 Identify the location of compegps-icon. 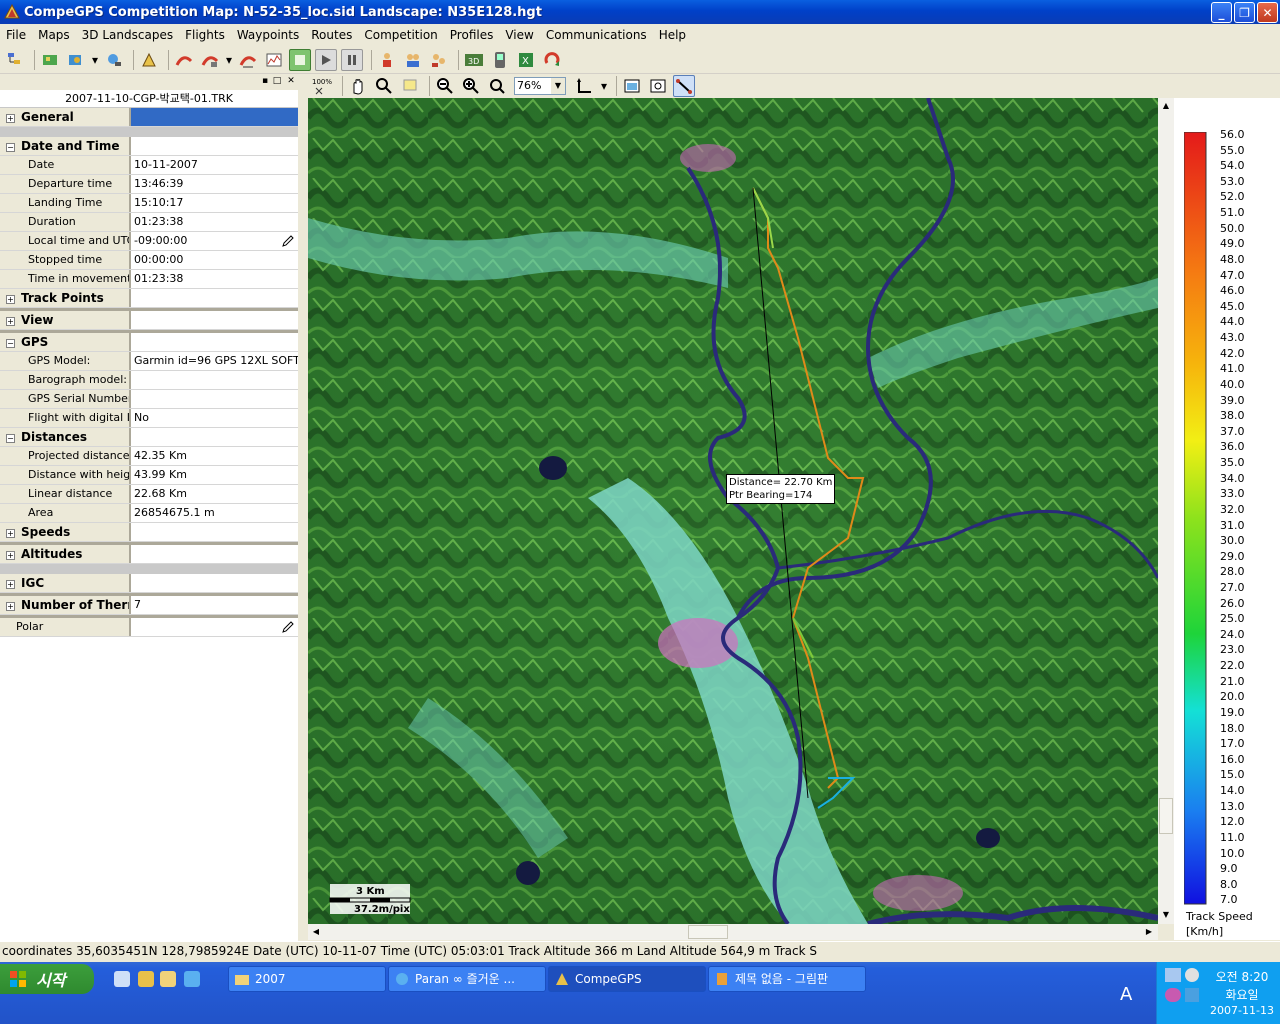
(562, 979).